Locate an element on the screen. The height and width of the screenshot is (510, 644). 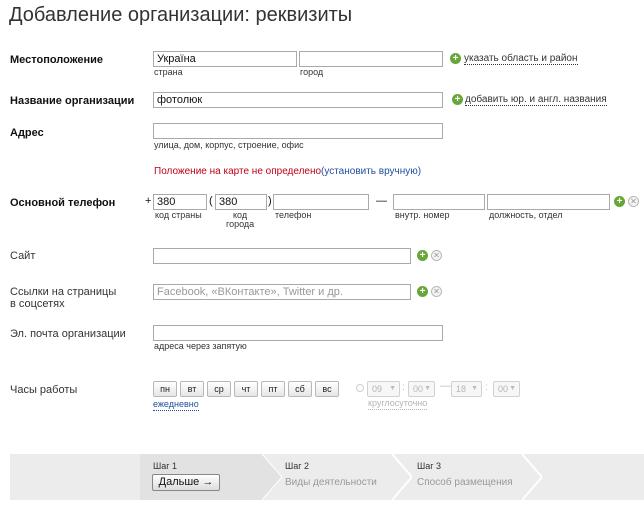
weekday-button: ср is located at coordinates (219, 389).